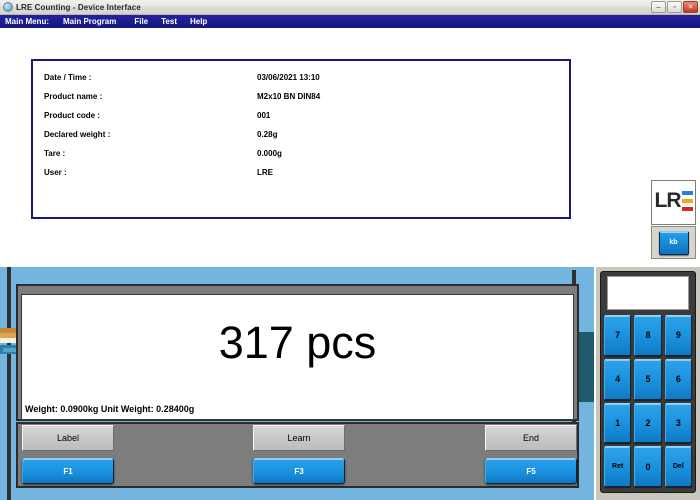 The width and height of the screenshot is (700, 500). Describe the element at coordinates (648, 423) in the screenshot. I see `key-2: 2` at that location.